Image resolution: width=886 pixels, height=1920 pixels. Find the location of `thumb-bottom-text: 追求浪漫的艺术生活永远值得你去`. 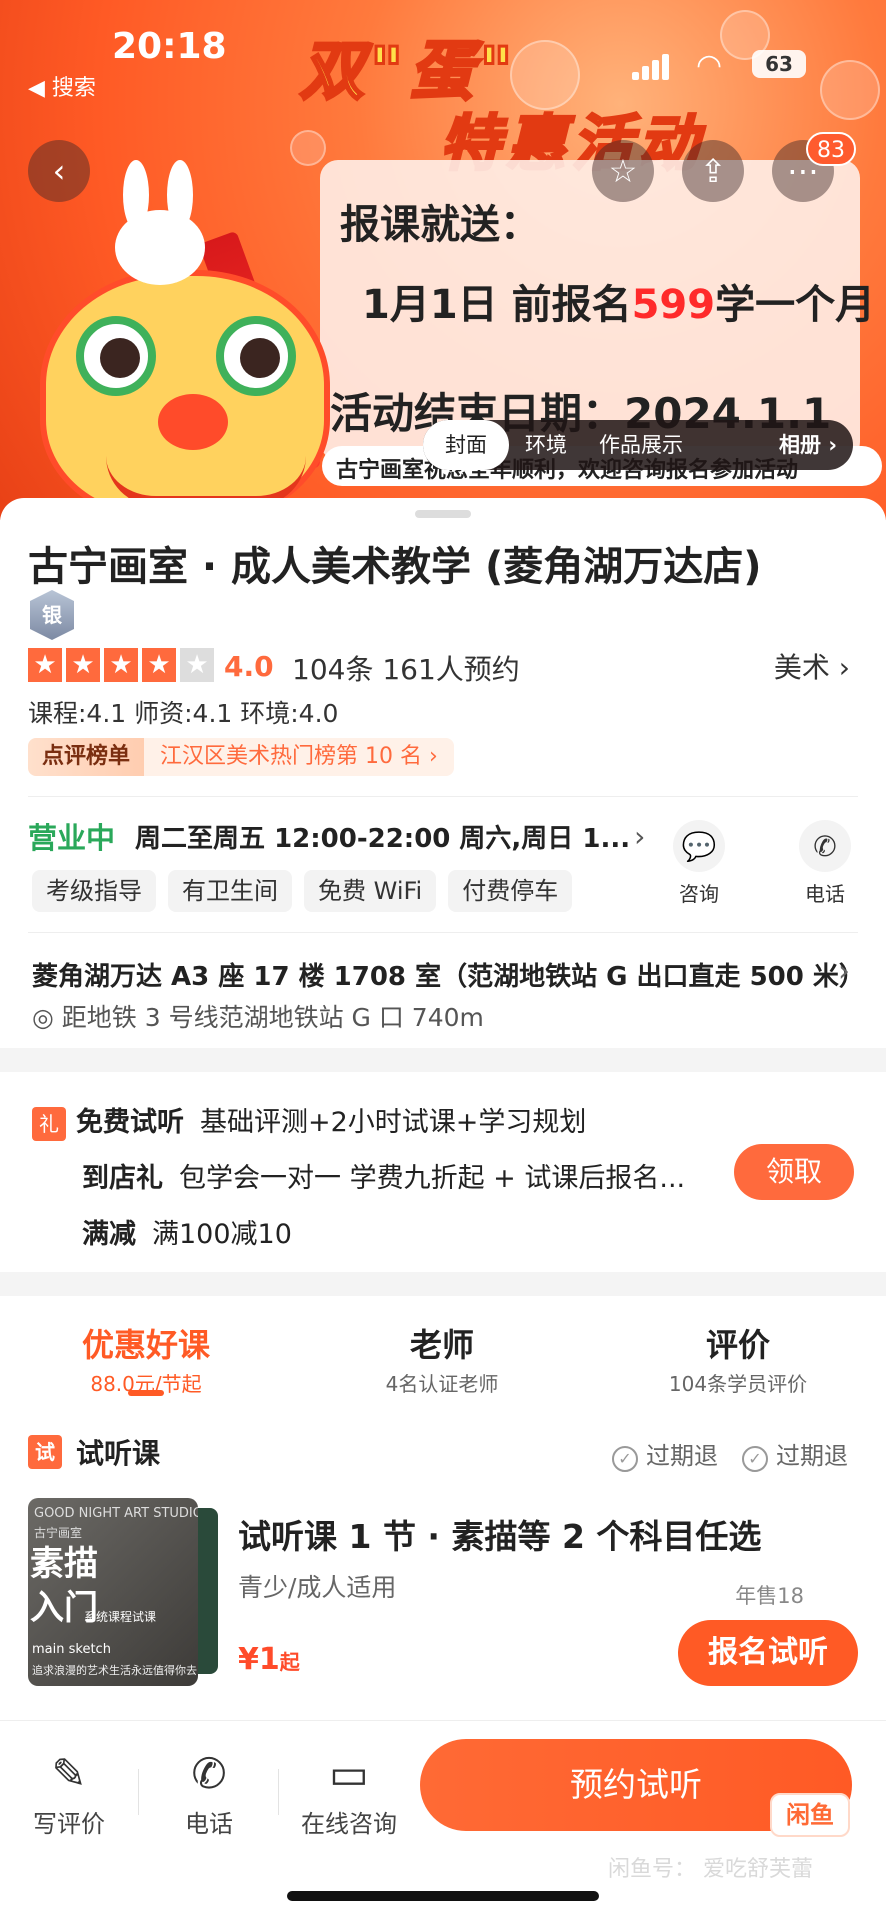

thumb-bottom-text: 追求浪漫的艺术生活永远值得你去 is located at coordinates (114, 1670).